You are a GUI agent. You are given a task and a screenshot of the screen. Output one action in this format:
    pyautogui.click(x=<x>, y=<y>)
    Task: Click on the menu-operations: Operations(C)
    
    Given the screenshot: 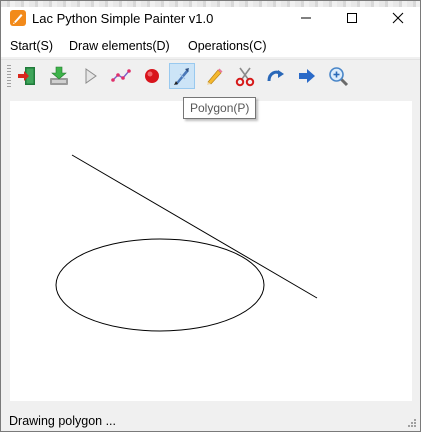 What is the action you would take?
    pyautogui.click(x=227, y=46)
    